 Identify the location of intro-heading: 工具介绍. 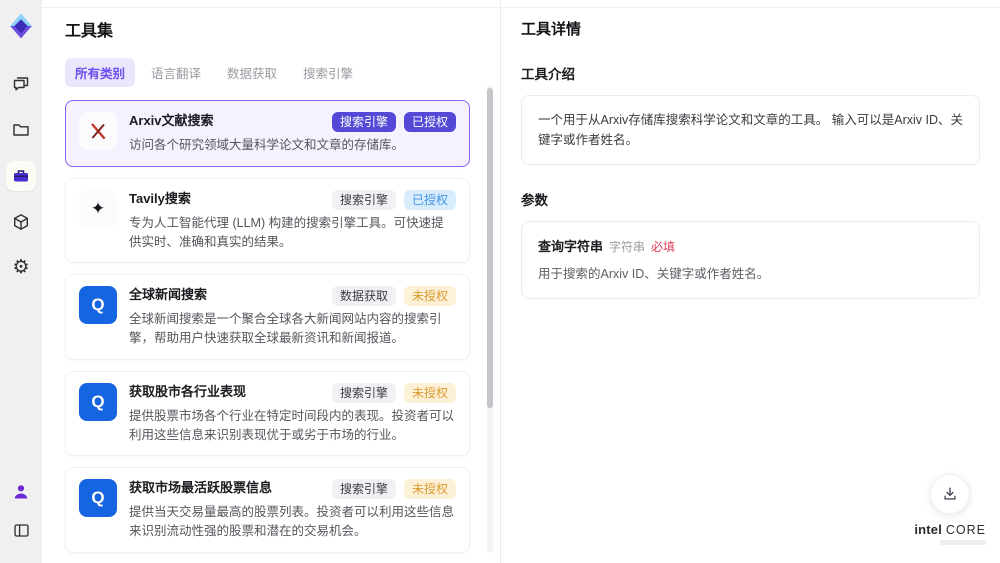
(548, 74).